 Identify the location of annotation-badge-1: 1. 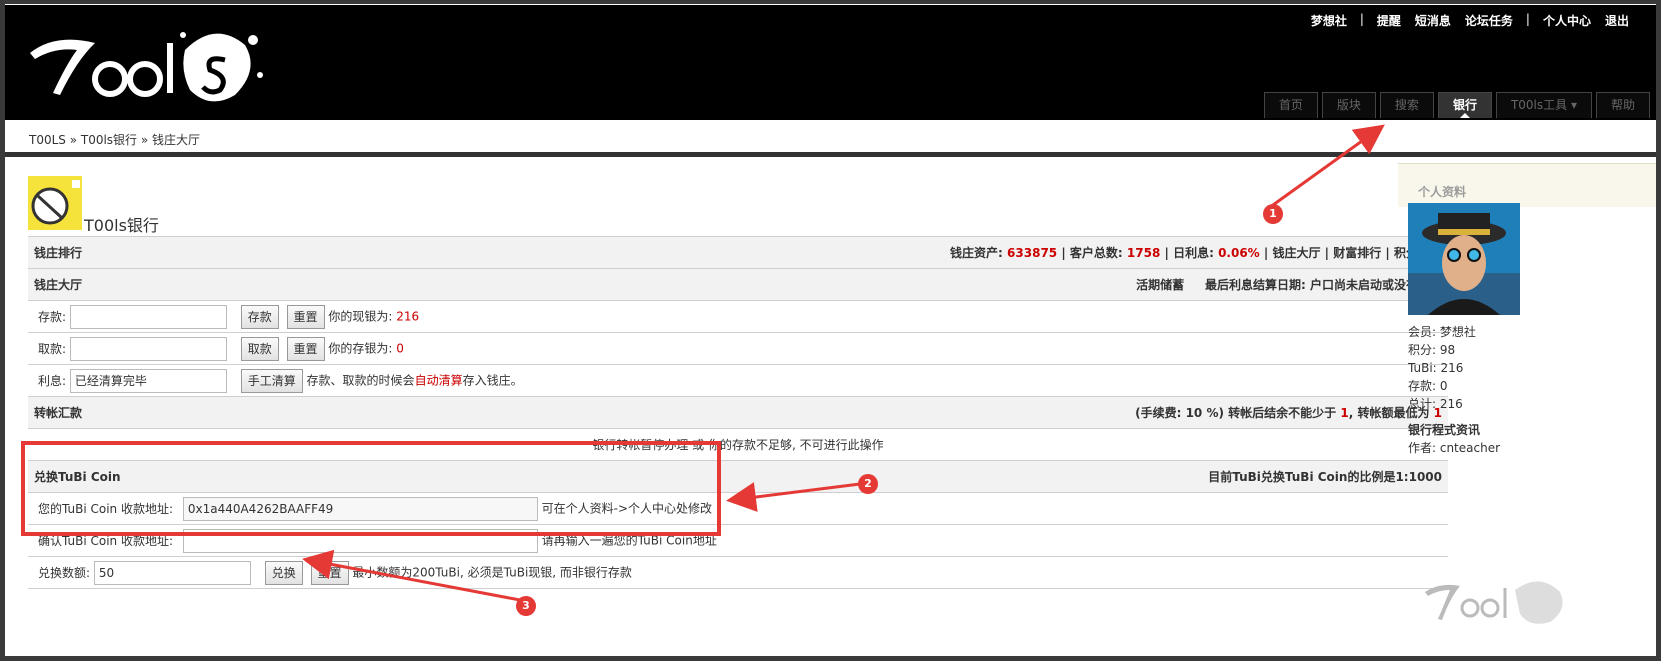
(1273, 214).